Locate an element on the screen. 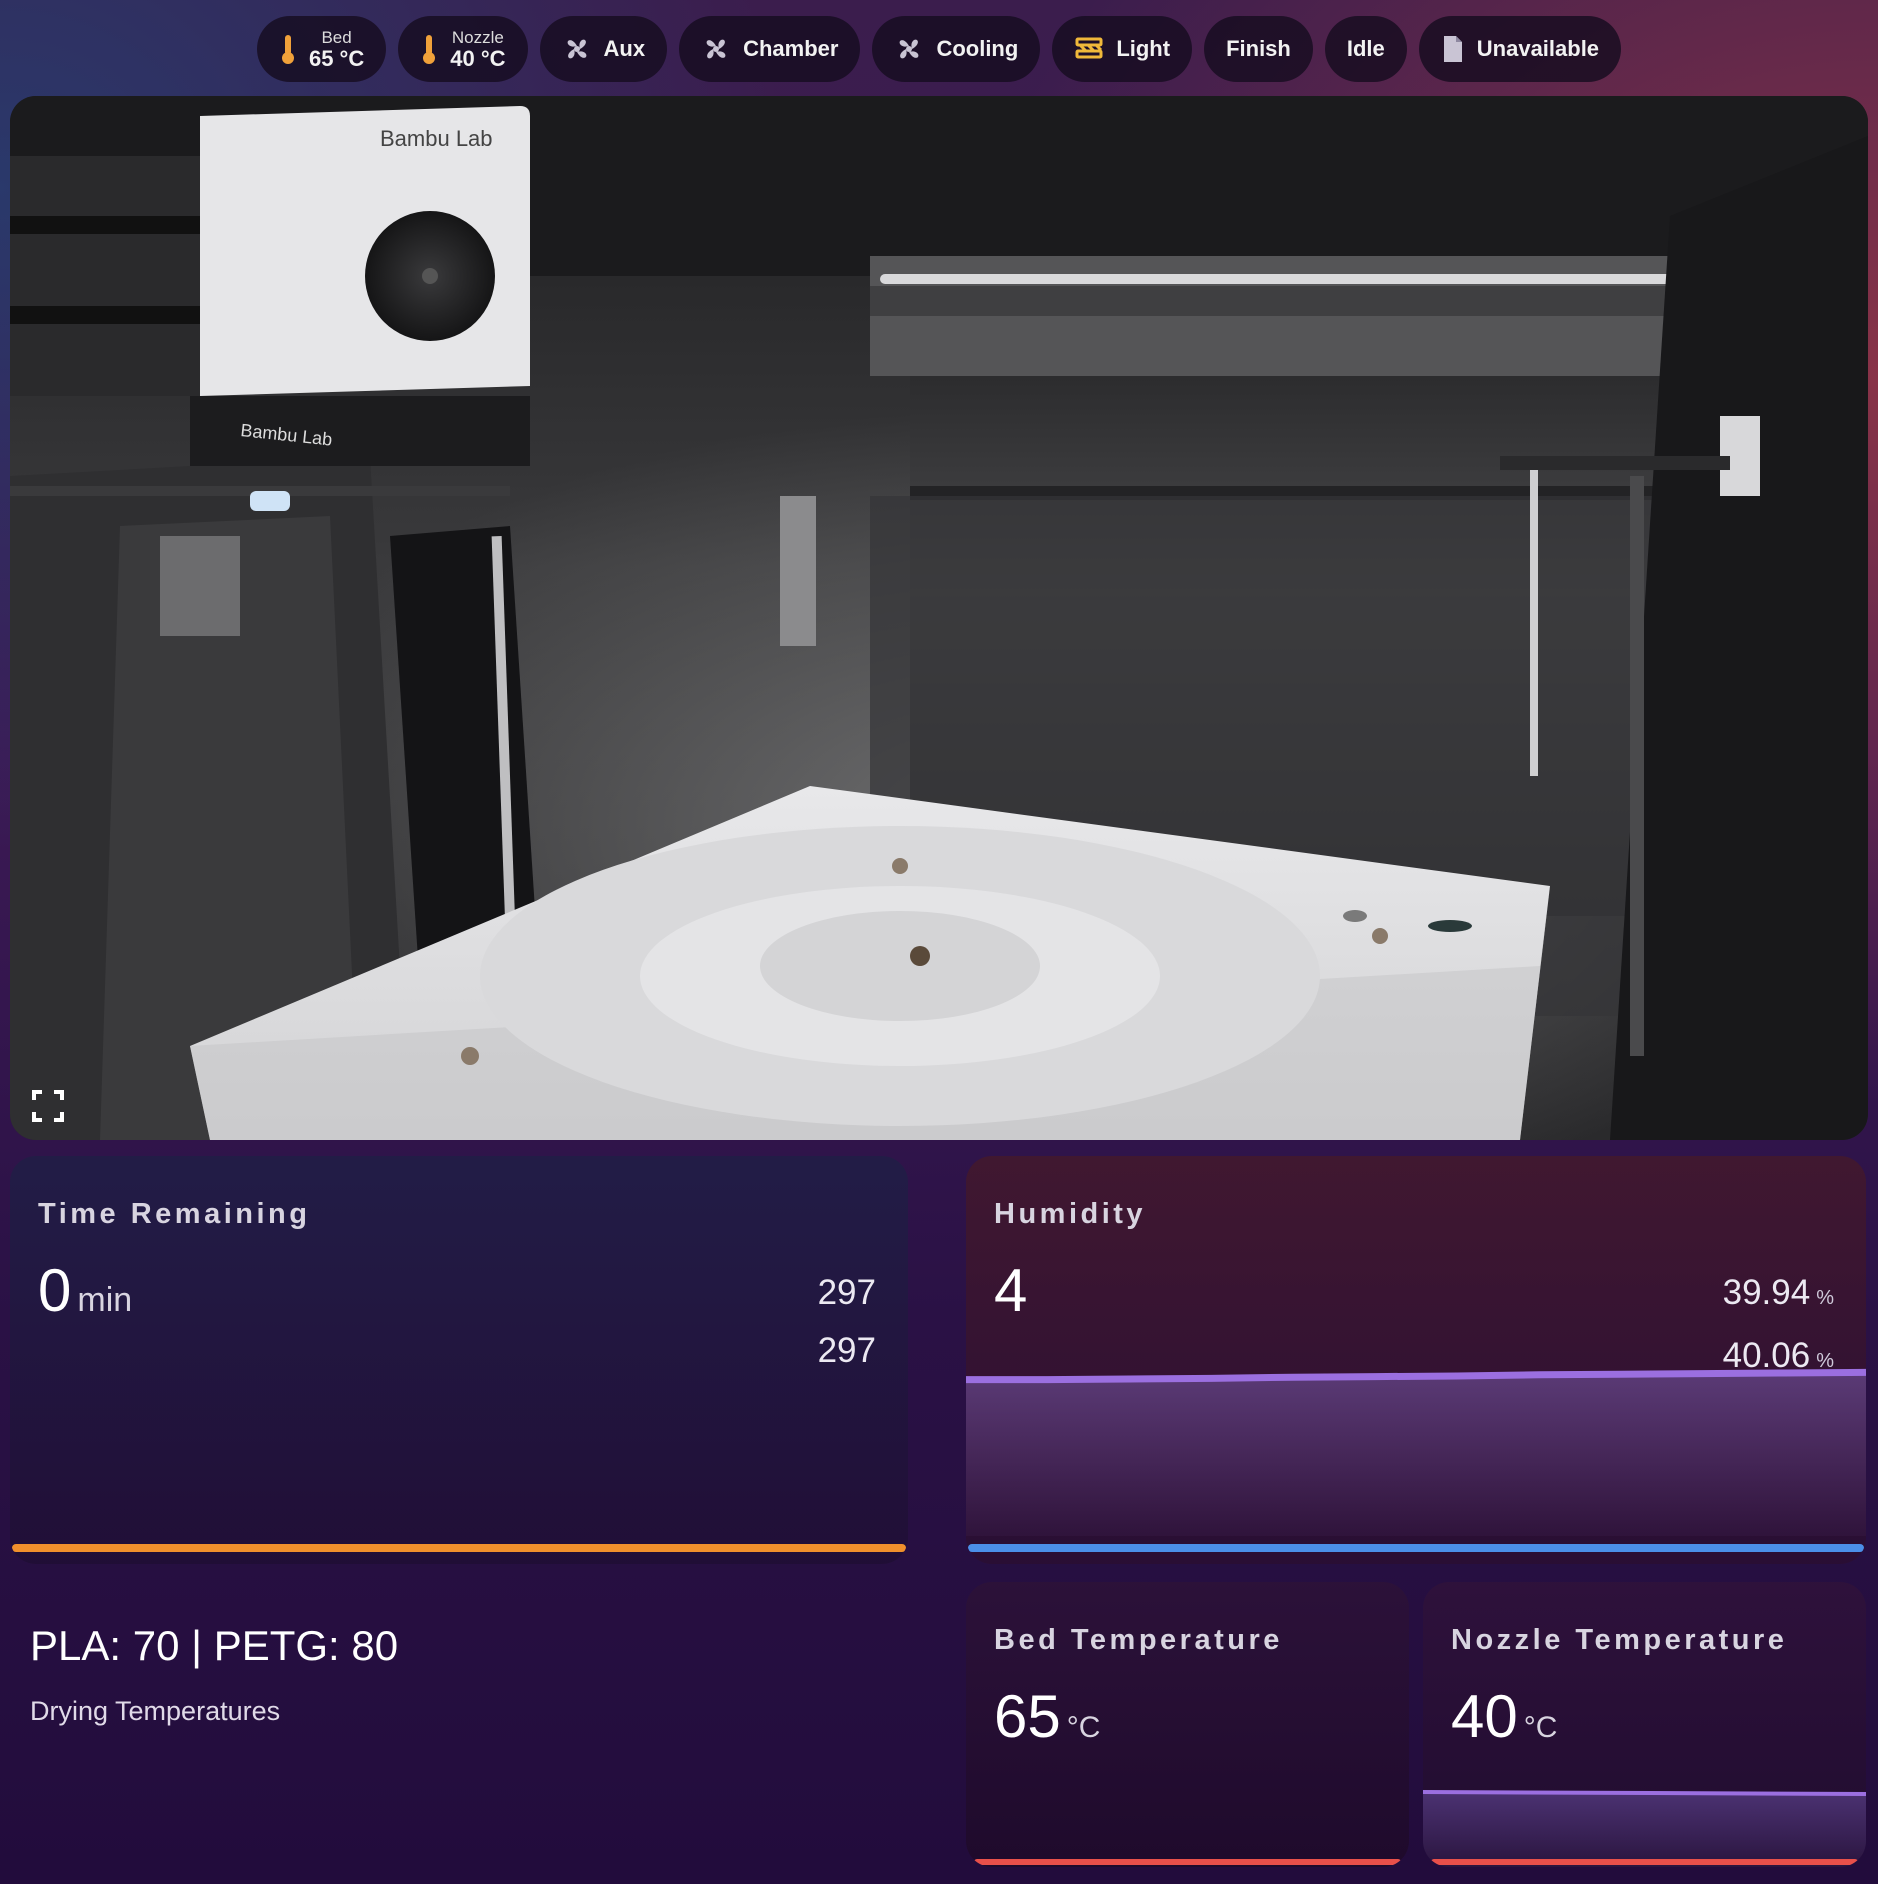 The width and height of the screenshot is (1878, 1884). nozzle-chip-value: 40 °C is located at coordinates (478, 58).